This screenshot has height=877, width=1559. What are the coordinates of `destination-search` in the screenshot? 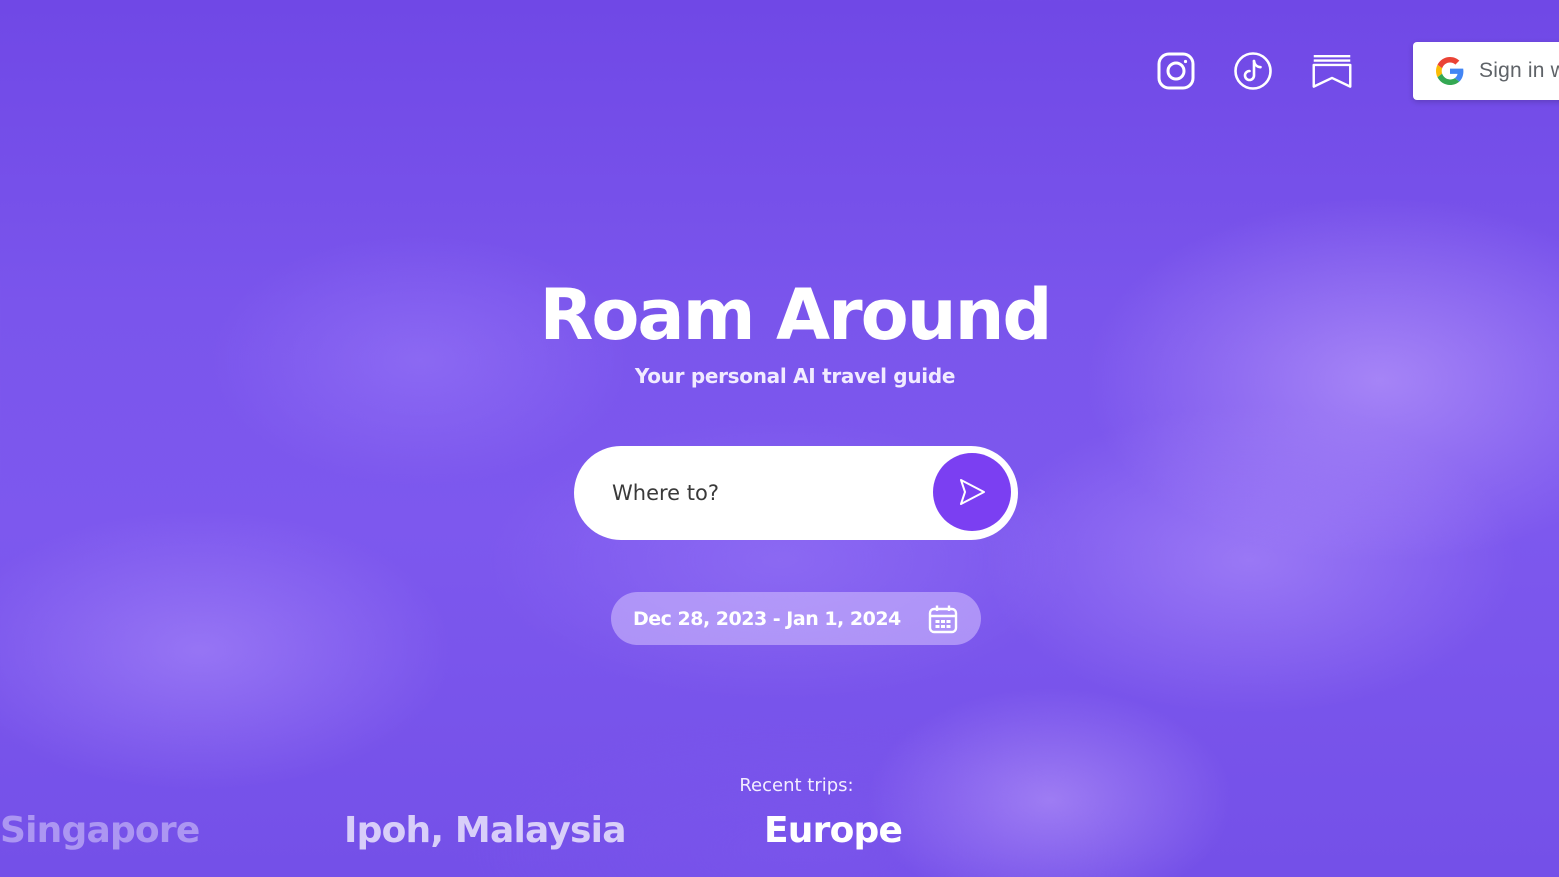 It's located at (796, 493).